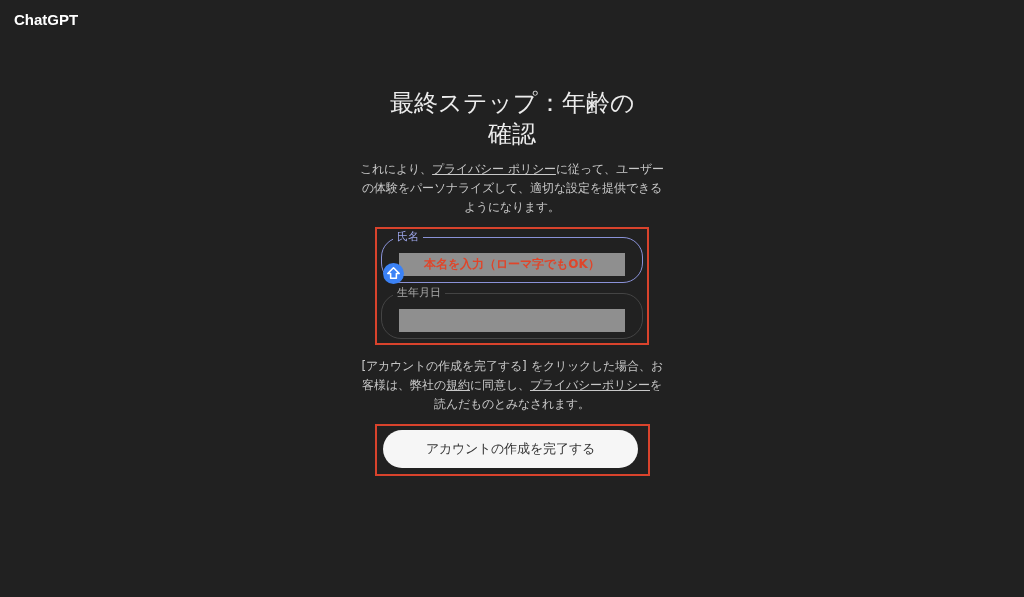 This screenshot has height=597, width=1024. What do you see at coordinates (393, 273) in the screenshot?
I see `keyboard-badge-icon` at bounding box center [393, 273].